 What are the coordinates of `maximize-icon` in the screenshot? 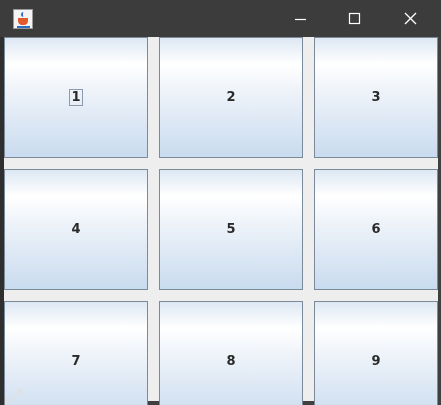 It's located at (354, 18).